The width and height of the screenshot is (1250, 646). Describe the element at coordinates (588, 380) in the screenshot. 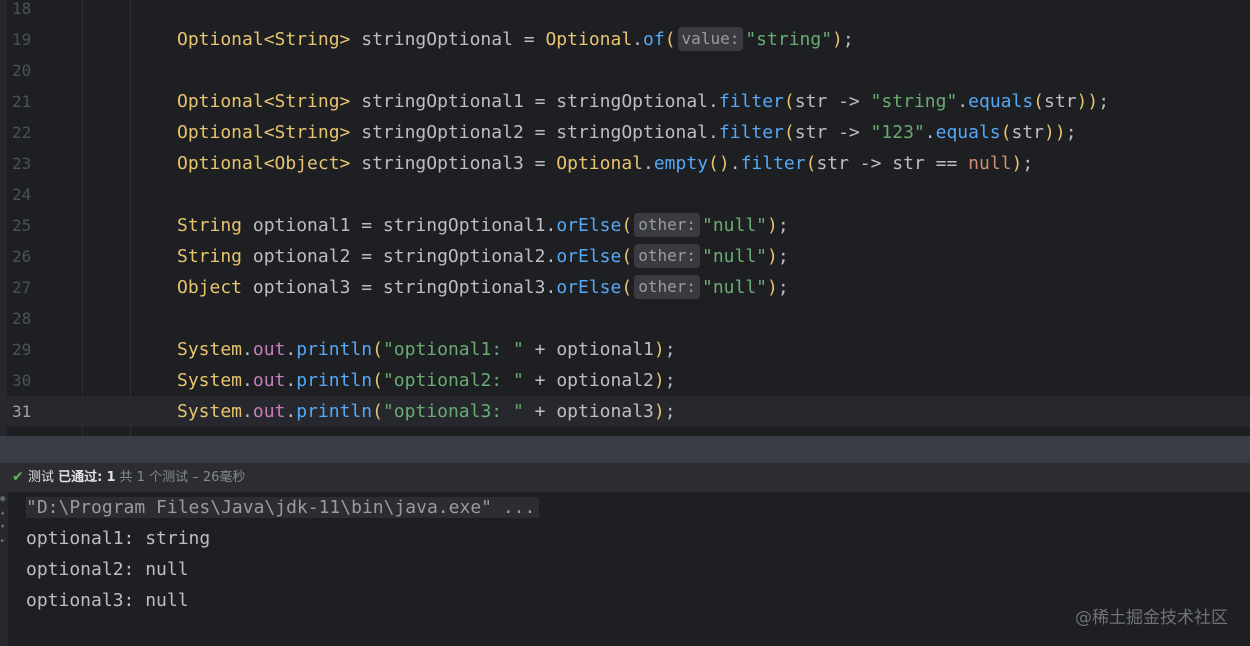

I see `code-token: + optional2` at that location.